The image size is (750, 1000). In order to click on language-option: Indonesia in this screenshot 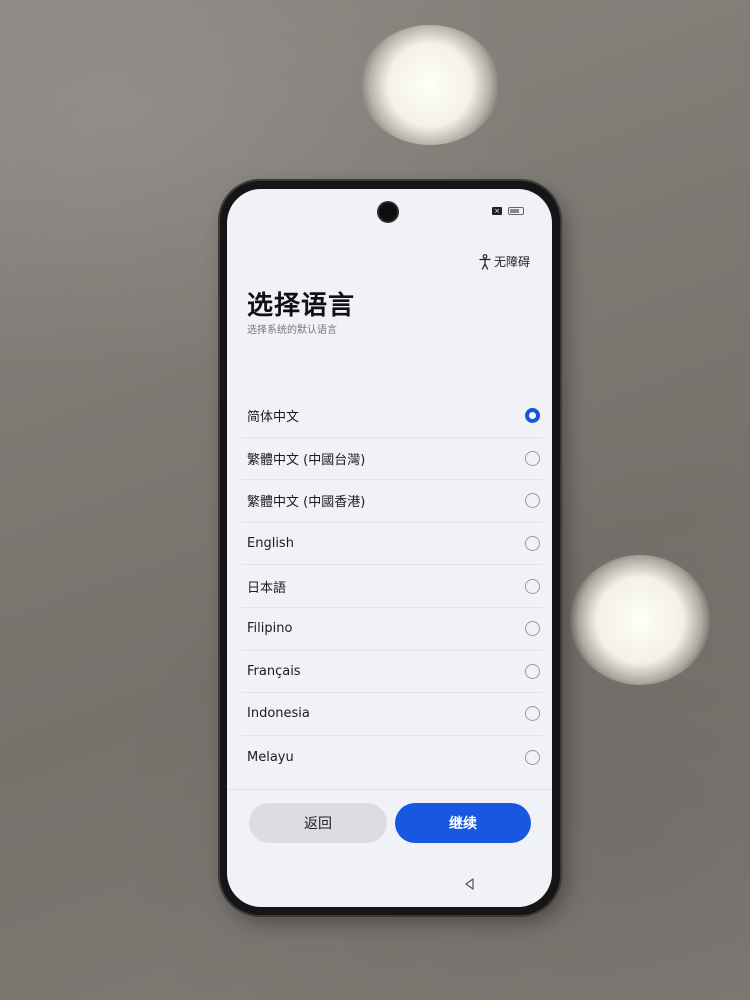, I will do `click(392, 714)`.